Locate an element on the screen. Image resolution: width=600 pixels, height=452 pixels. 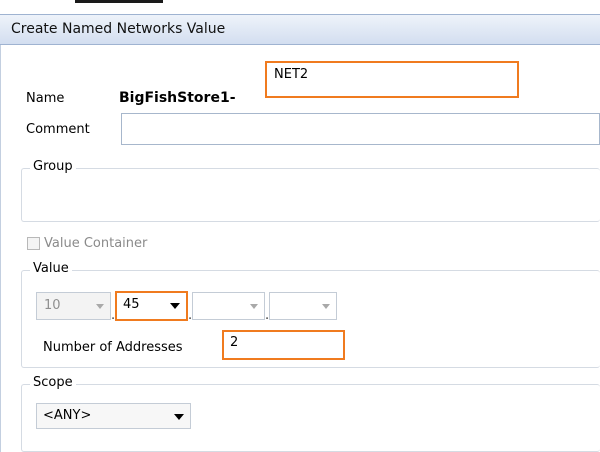
dialog-title: Create Named Networks Value is located at coordinates (118, 29).